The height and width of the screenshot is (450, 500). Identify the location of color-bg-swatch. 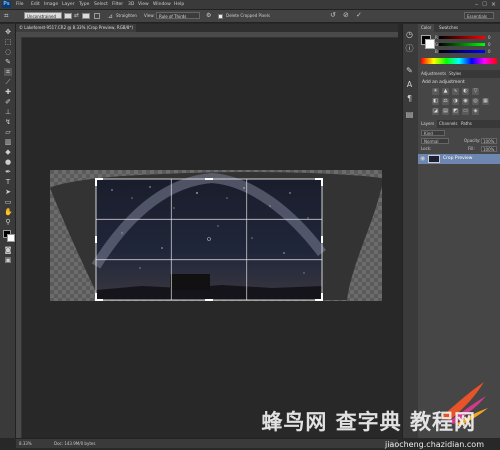
(430, 44).